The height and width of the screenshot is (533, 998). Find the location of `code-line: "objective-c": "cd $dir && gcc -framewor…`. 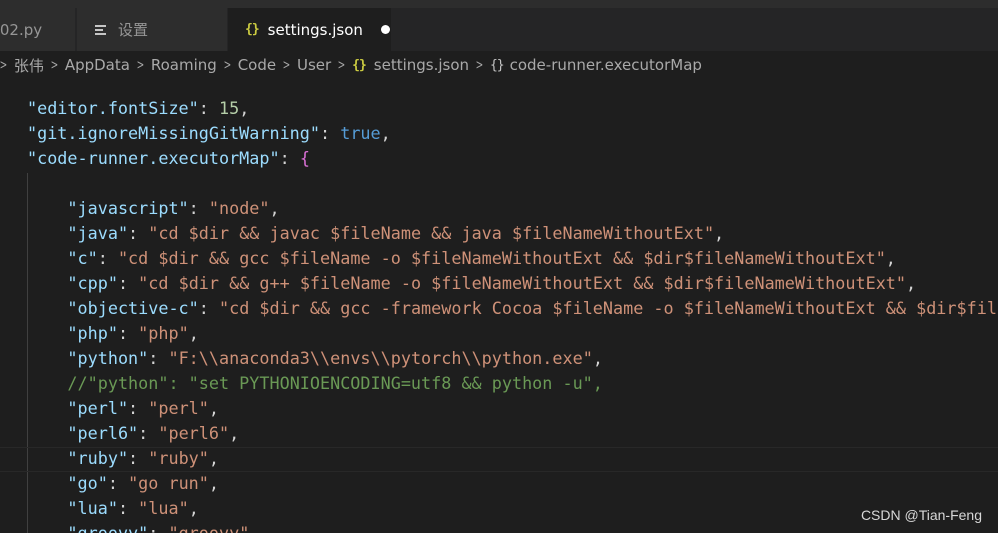

code-line: "objective-c": "cd $dir && gcc -framewor… is located at coordinates (512, 308).